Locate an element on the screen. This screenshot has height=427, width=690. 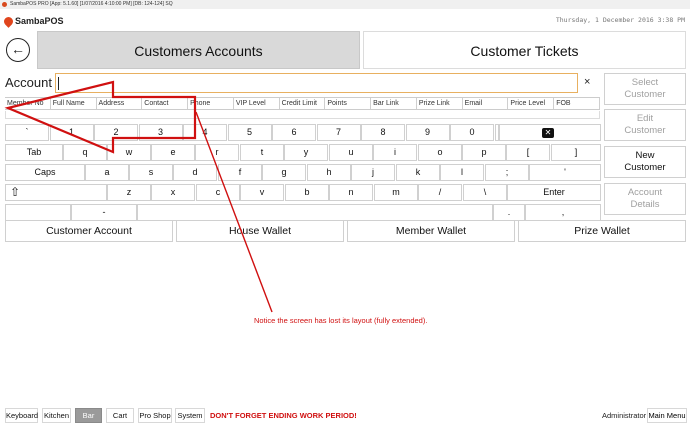
key-row2-3: e is located at coordinates (173, 152).